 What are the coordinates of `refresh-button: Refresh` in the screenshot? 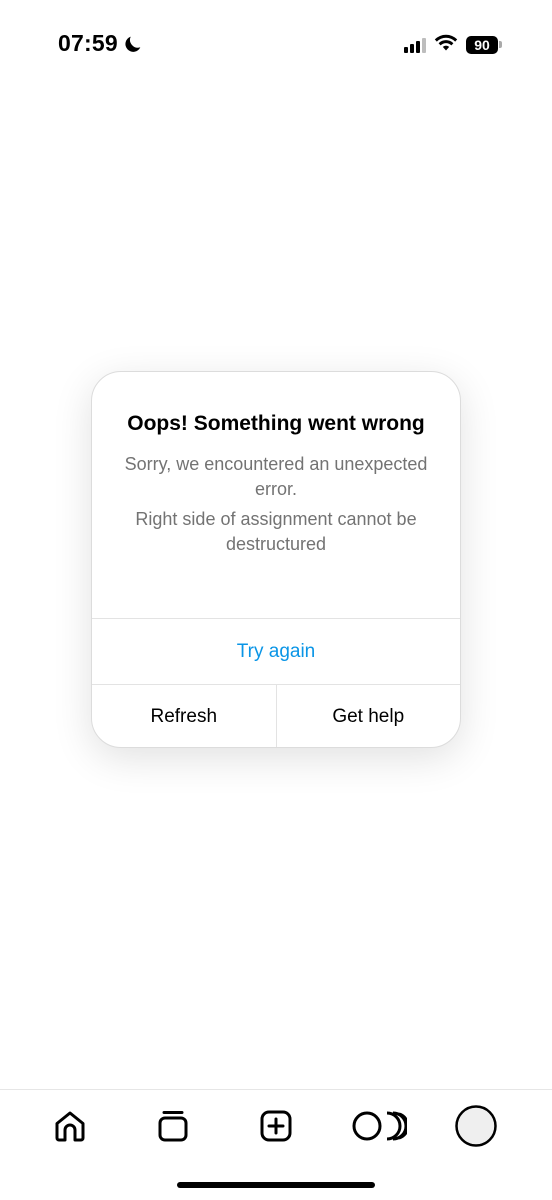 It's located at (184, 716).